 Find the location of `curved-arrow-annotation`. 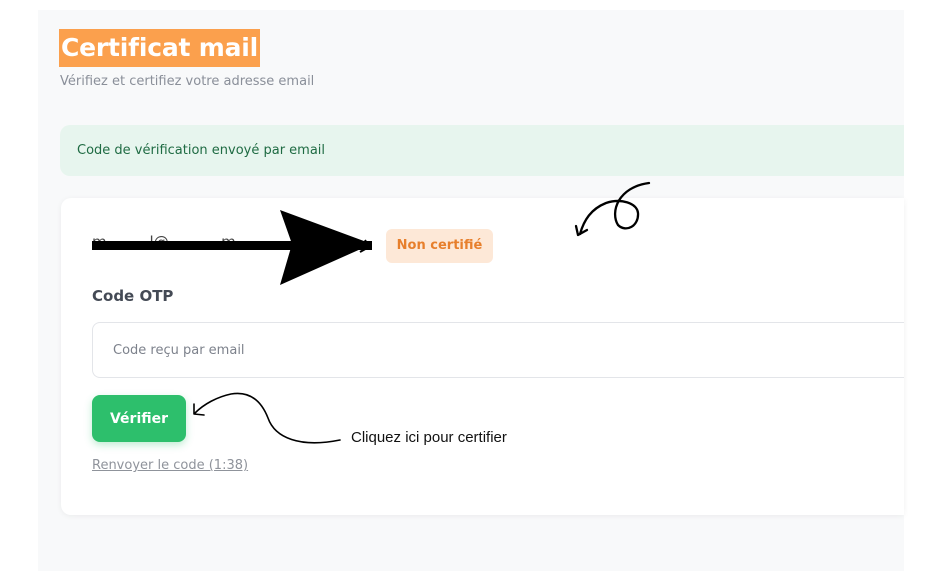

curved-arrow-annotation is located at coordinates (267, 418).